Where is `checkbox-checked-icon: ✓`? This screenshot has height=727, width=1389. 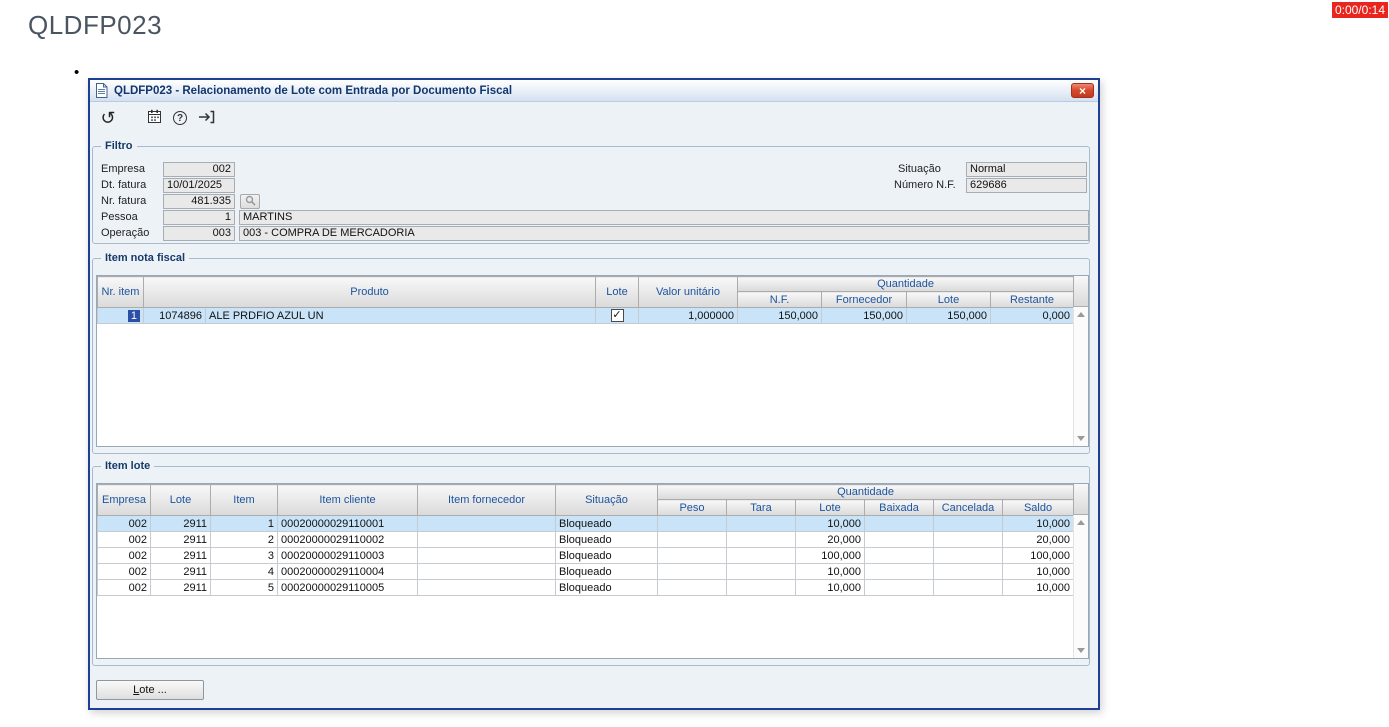
checkbox-checked-icon: ✓ is located at coordinates (617, 315).